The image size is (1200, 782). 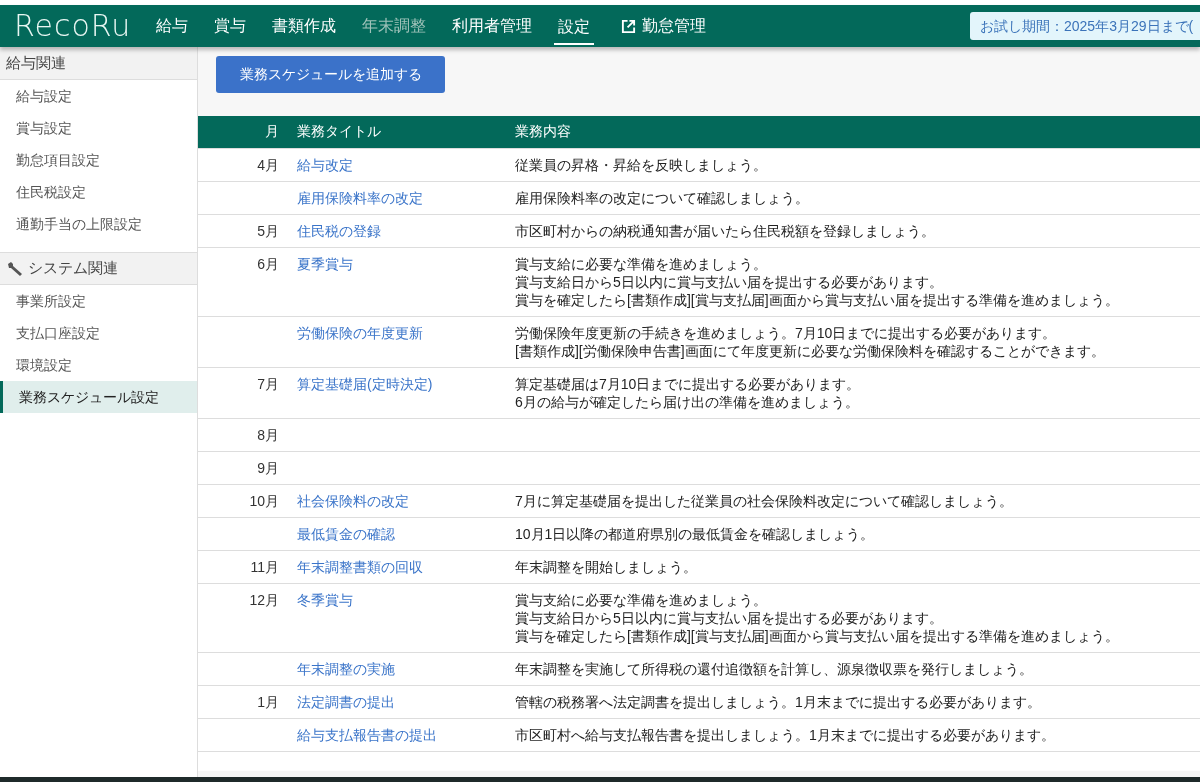 What do you see at coordinates (268, 164) in the screenshot?
I see `month-cell: 4月` at bounding box center [268, 164].